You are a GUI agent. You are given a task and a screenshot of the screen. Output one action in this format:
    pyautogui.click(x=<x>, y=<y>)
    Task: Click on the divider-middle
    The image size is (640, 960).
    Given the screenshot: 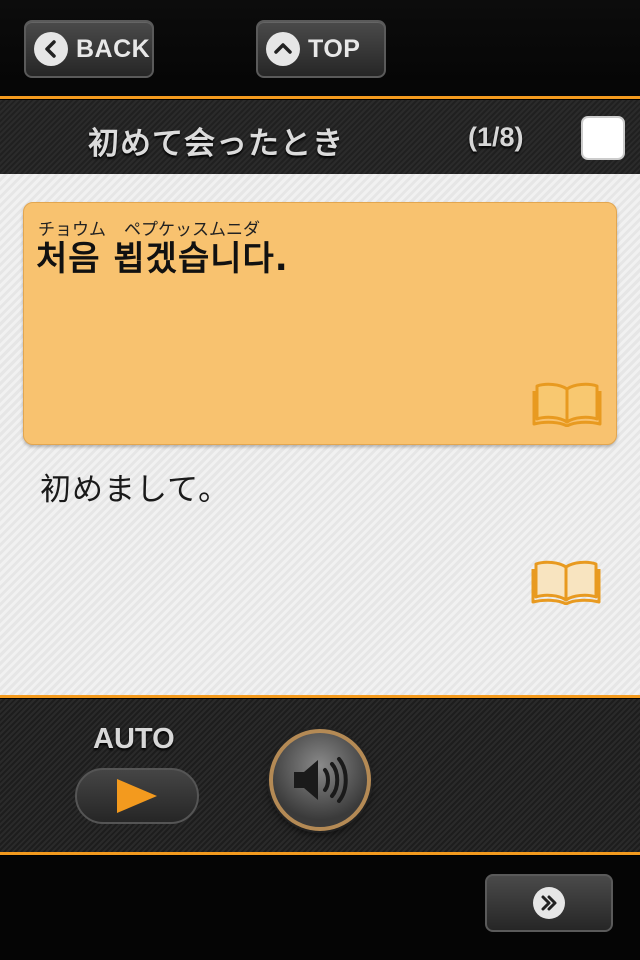 What is the action you would take?
    pyautogui.click(x=320, y=696)
    